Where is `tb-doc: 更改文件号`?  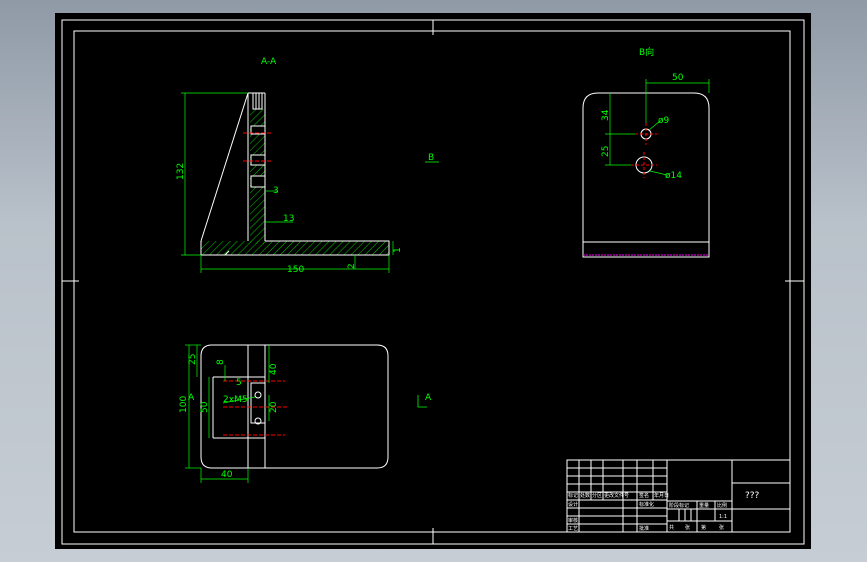
tb-doc: 更改文件号 is located at coordinates (616, 495).